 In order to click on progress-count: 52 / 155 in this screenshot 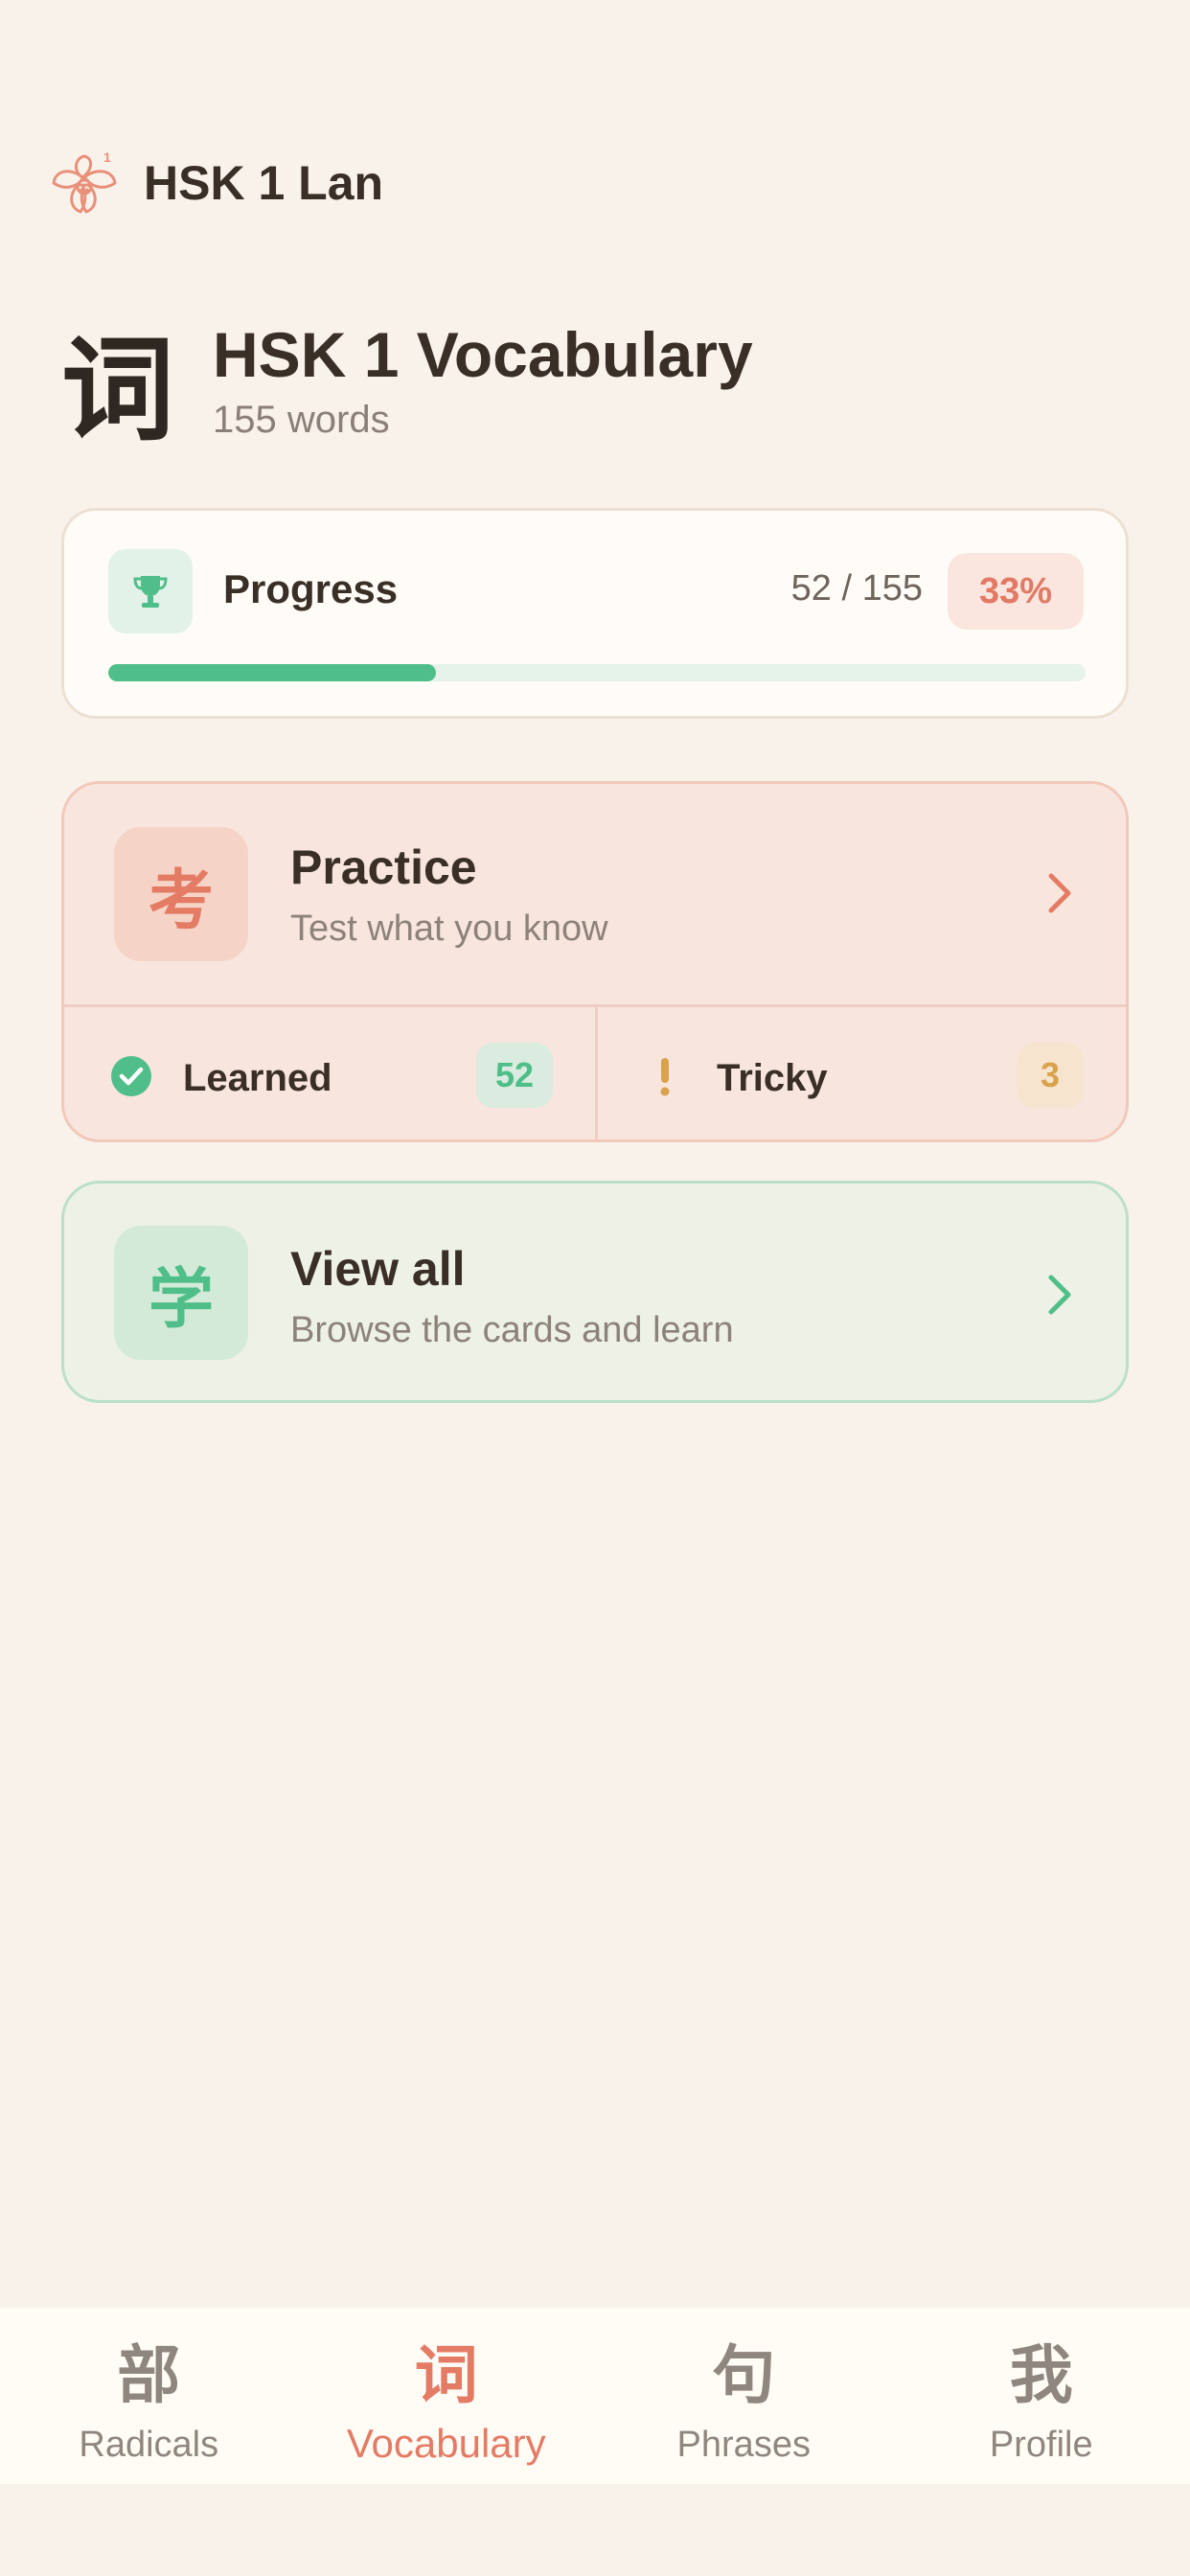, I will do `click(857, 588)`.